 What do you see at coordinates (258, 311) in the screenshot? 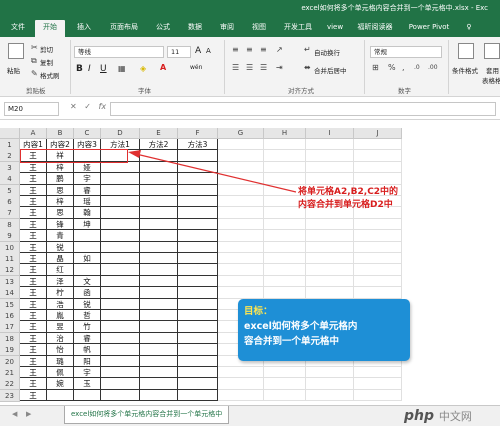
I see `goal-title: 目标：` at bounding box center [258, 311].